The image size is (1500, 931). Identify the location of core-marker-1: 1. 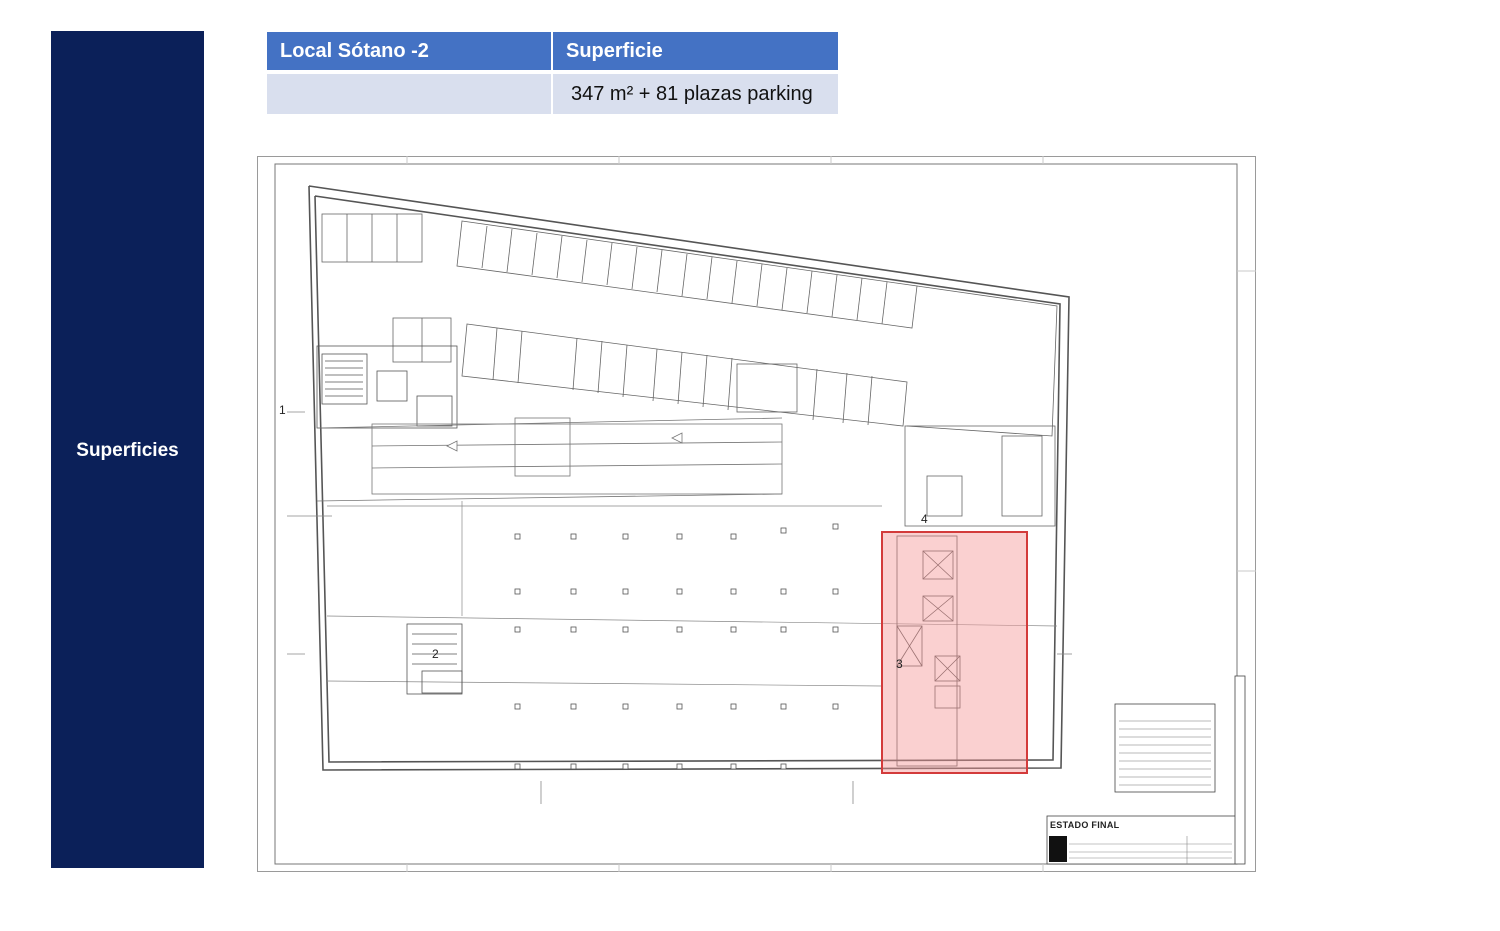
(282, 410).